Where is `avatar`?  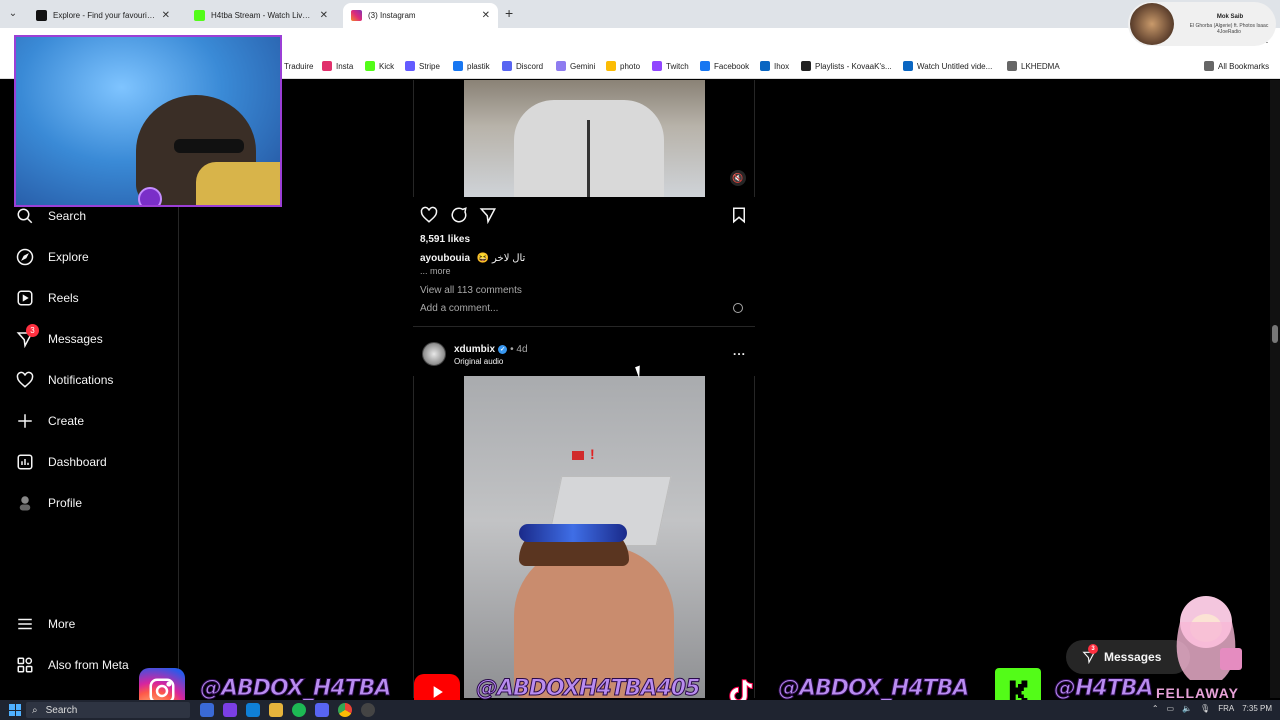 avatar is located at coordinates (434, 354).